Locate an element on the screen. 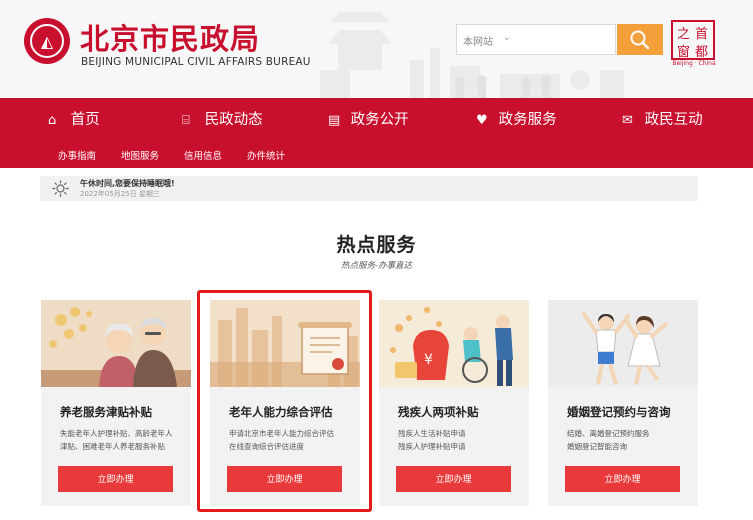 The image size is (753, 520). nav-item-home: ⌂ 首页 is located at coordinates (74, 120).